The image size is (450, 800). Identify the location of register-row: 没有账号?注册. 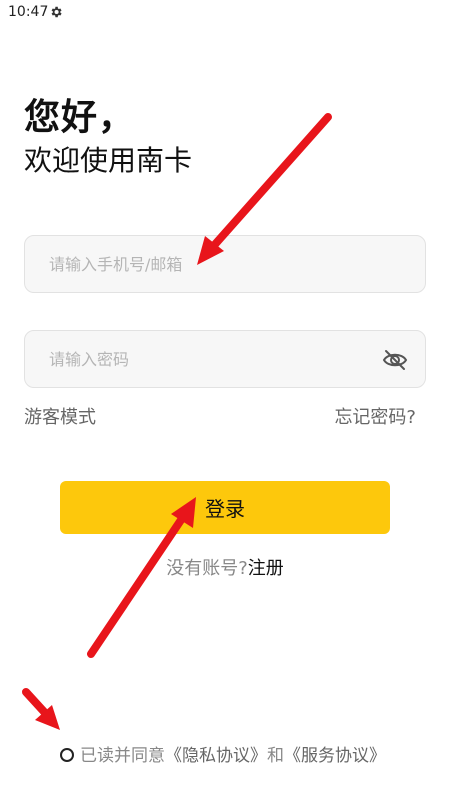
(225, 567).